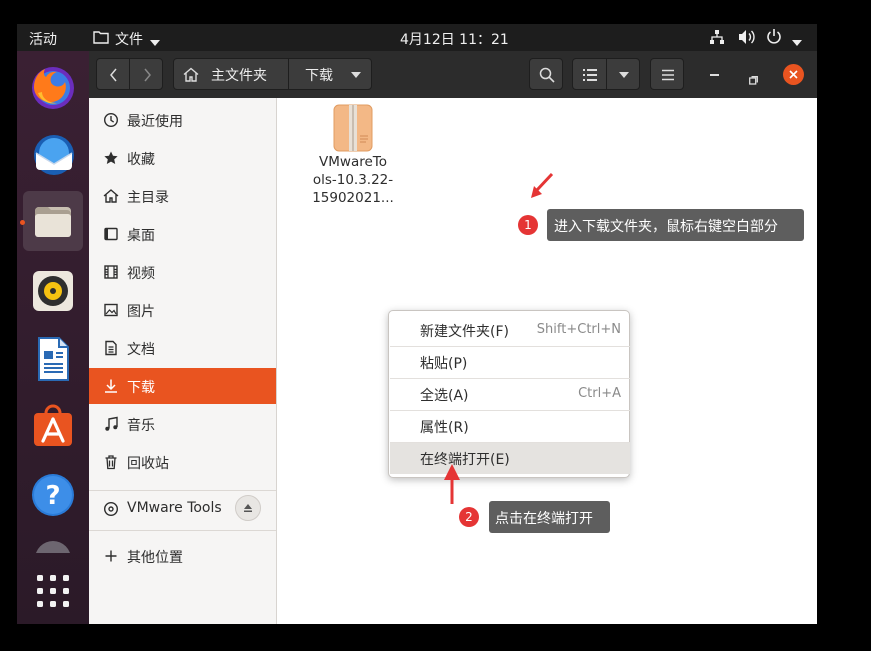  I want to click on sidebar-divider, so click(182, 530).